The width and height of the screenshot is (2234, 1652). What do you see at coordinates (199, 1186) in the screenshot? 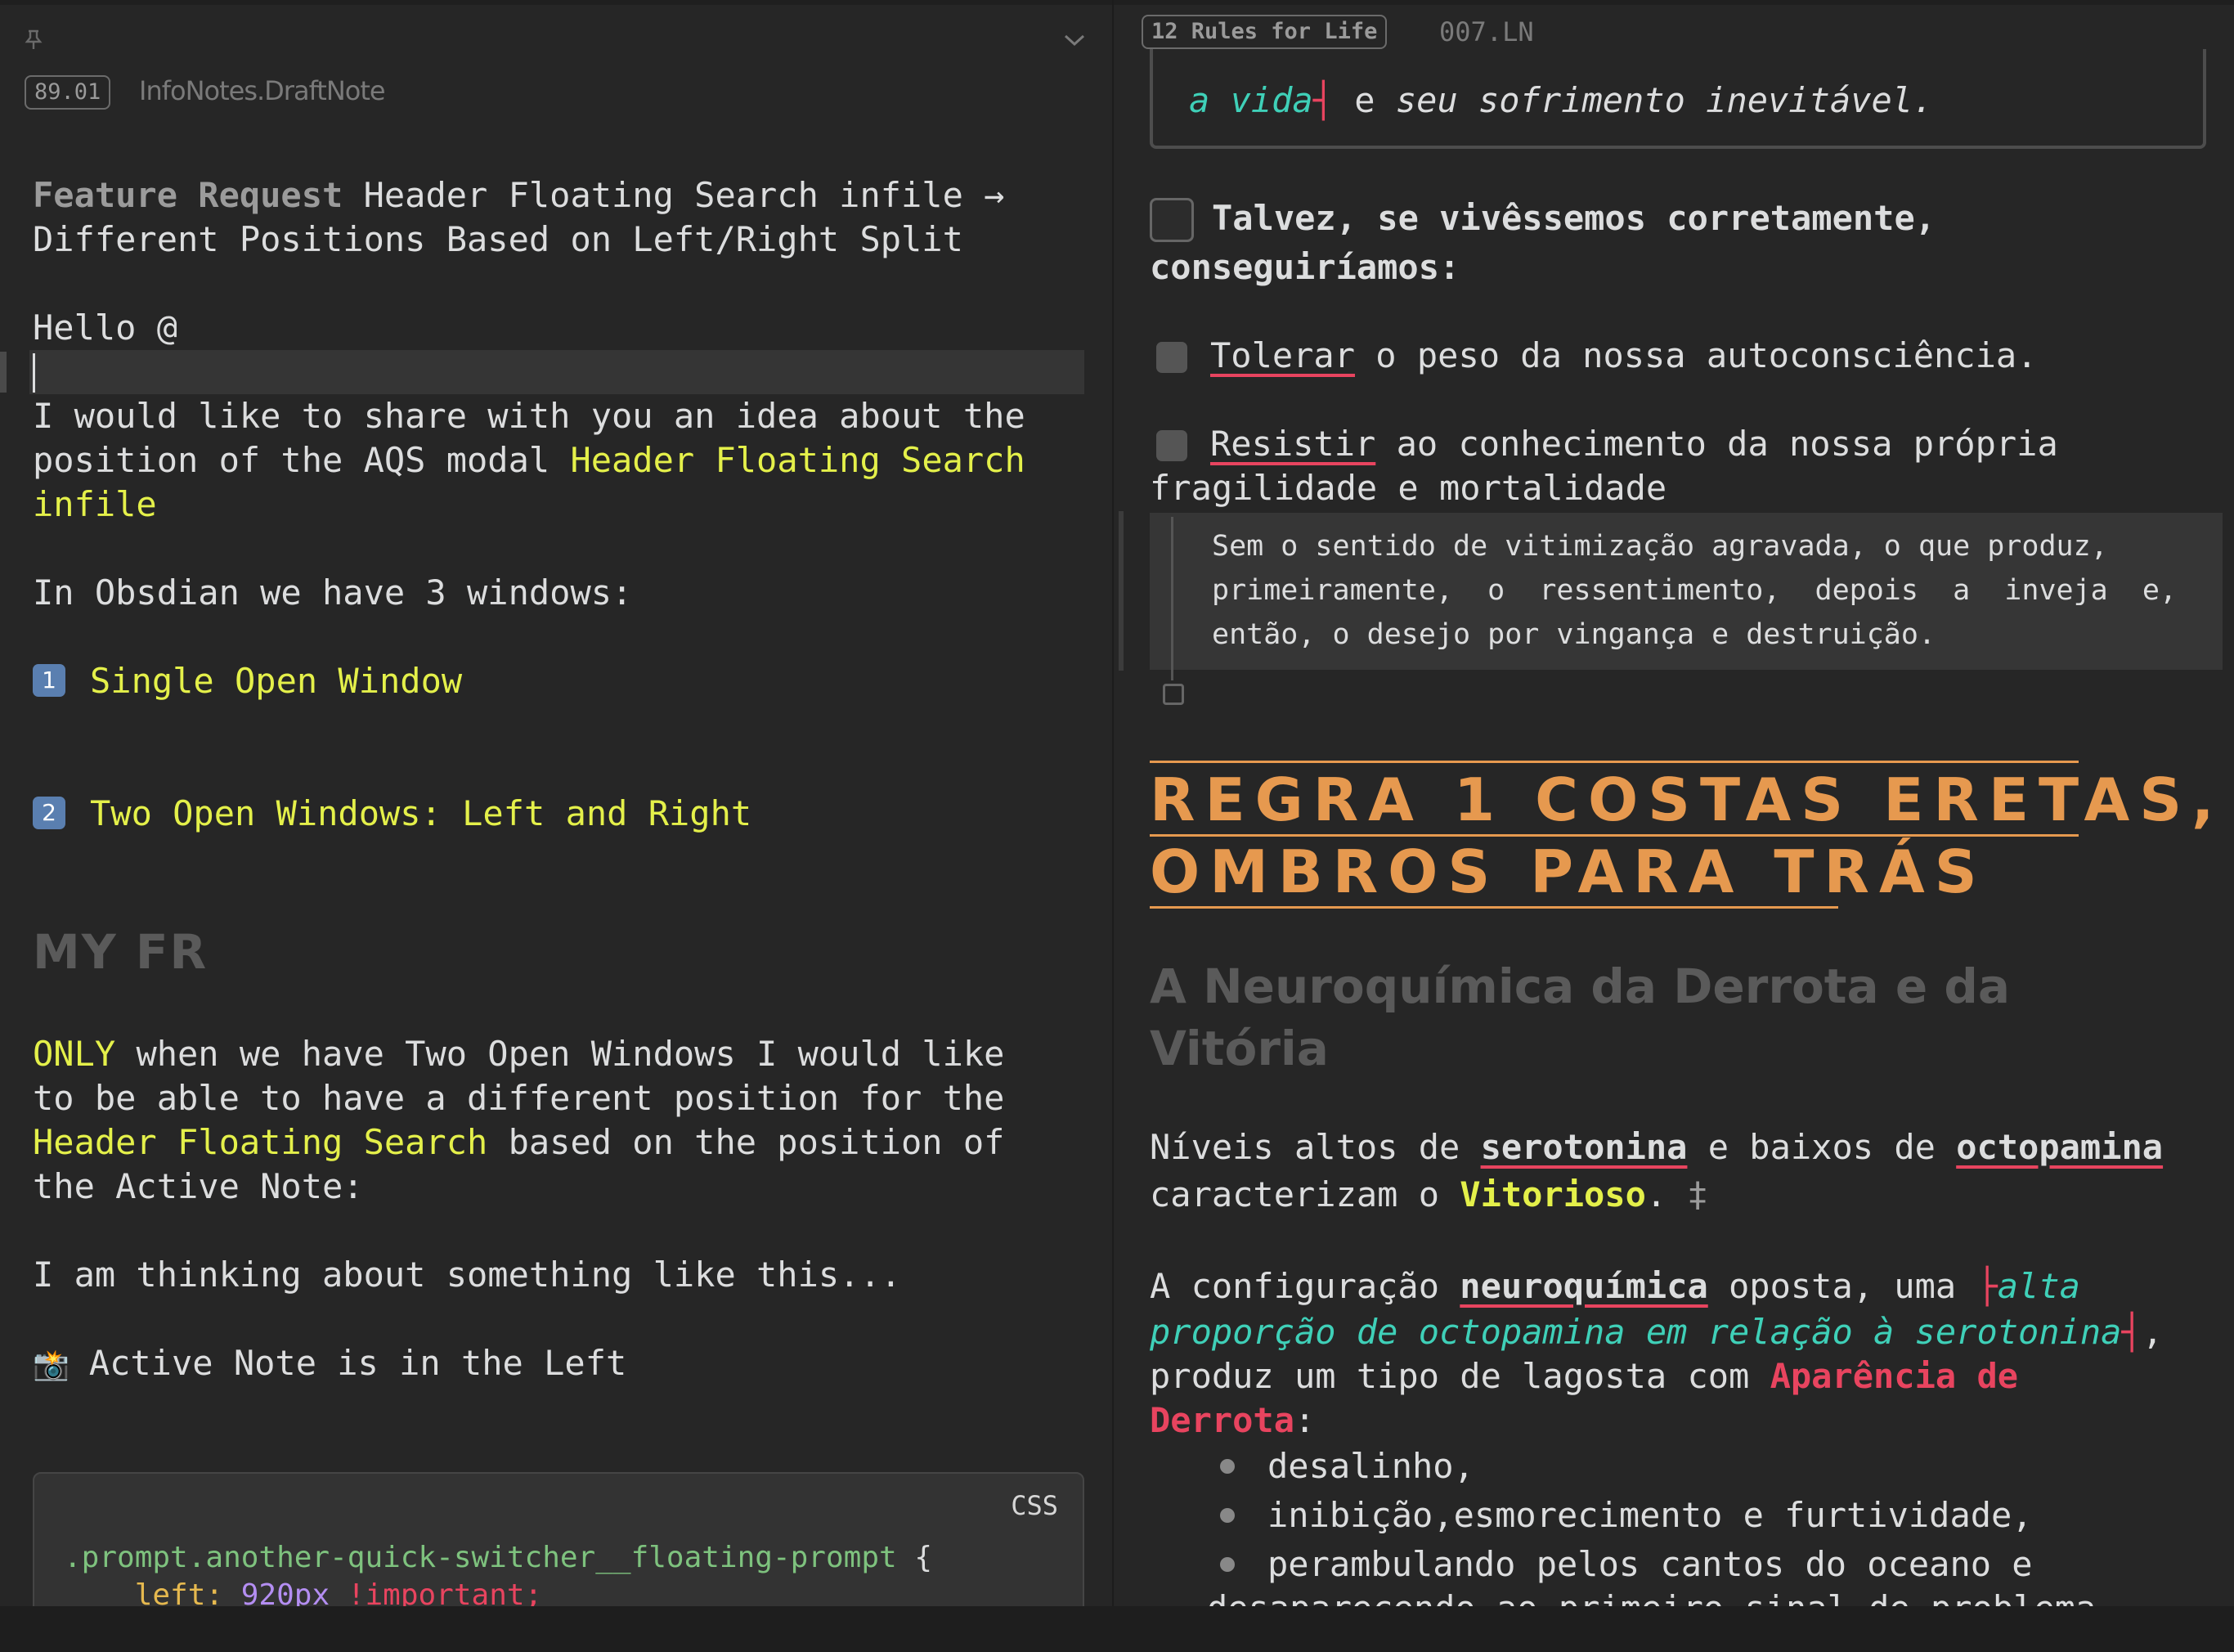
I see `paragraph-2-line-4: the Active Note:` at bounding box center [199, 1186].